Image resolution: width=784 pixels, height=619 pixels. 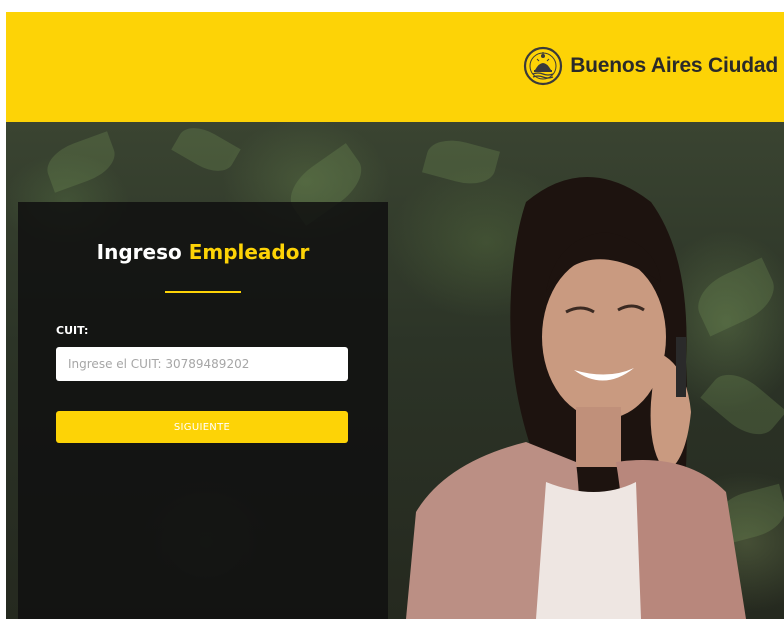 I want to click on brand: Buenos Aires Ciudad, so click(x=650, y=66).